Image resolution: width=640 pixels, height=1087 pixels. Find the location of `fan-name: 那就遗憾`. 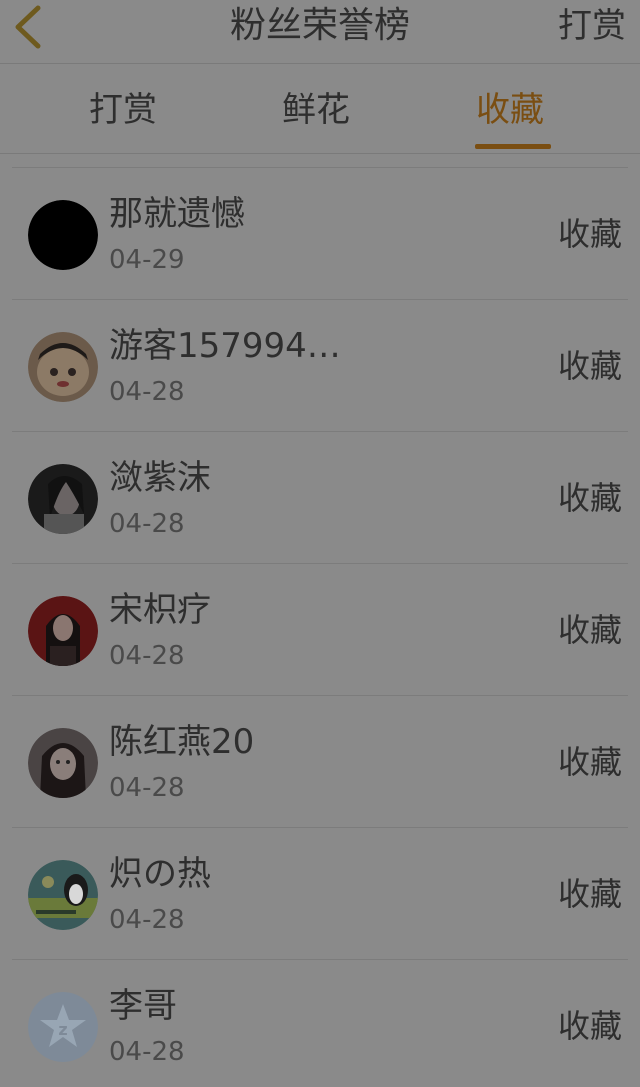

fan-name: 那就遗憾 is located at coordinates (177, 214).